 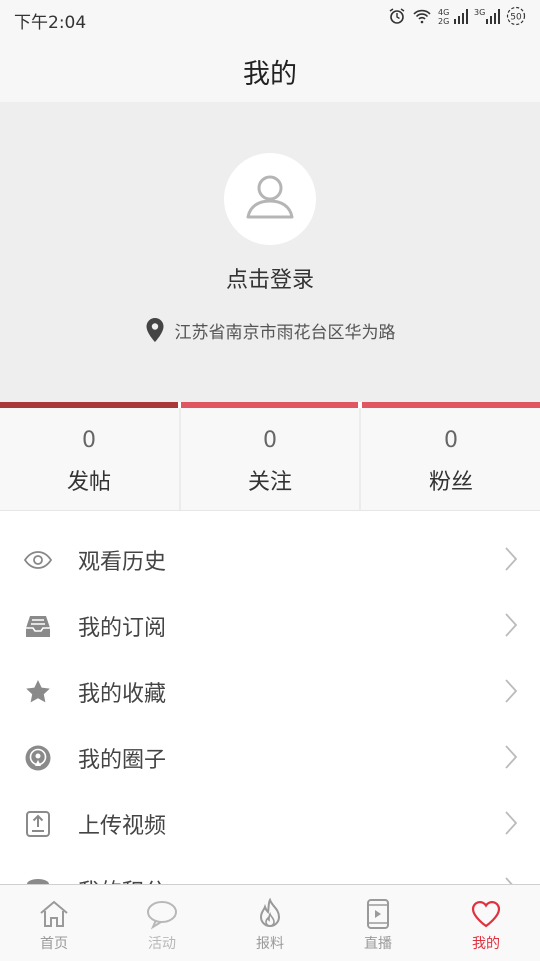 What do you see at coordinates (285, 332) in the screenshot?
I see `location-text: 江苏省南京市雨花台区华为路` at bounding box center [285, 332].